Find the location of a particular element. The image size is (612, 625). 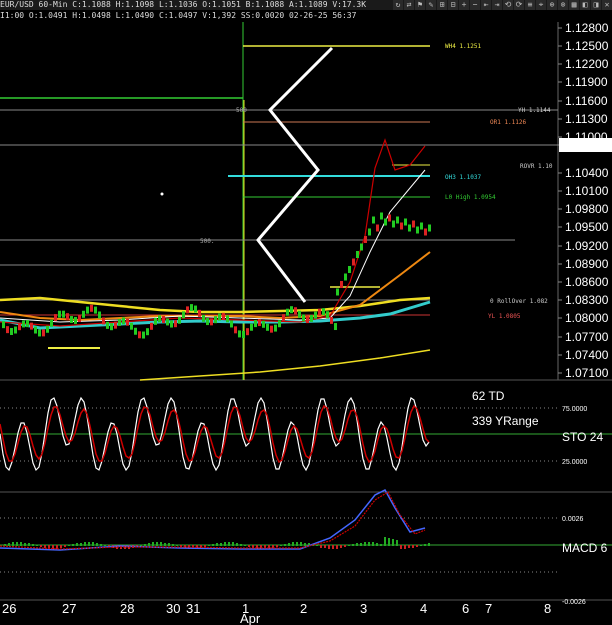

level-lo-high-label: L0 High 1.0954 is located at coordinates (470, 197).